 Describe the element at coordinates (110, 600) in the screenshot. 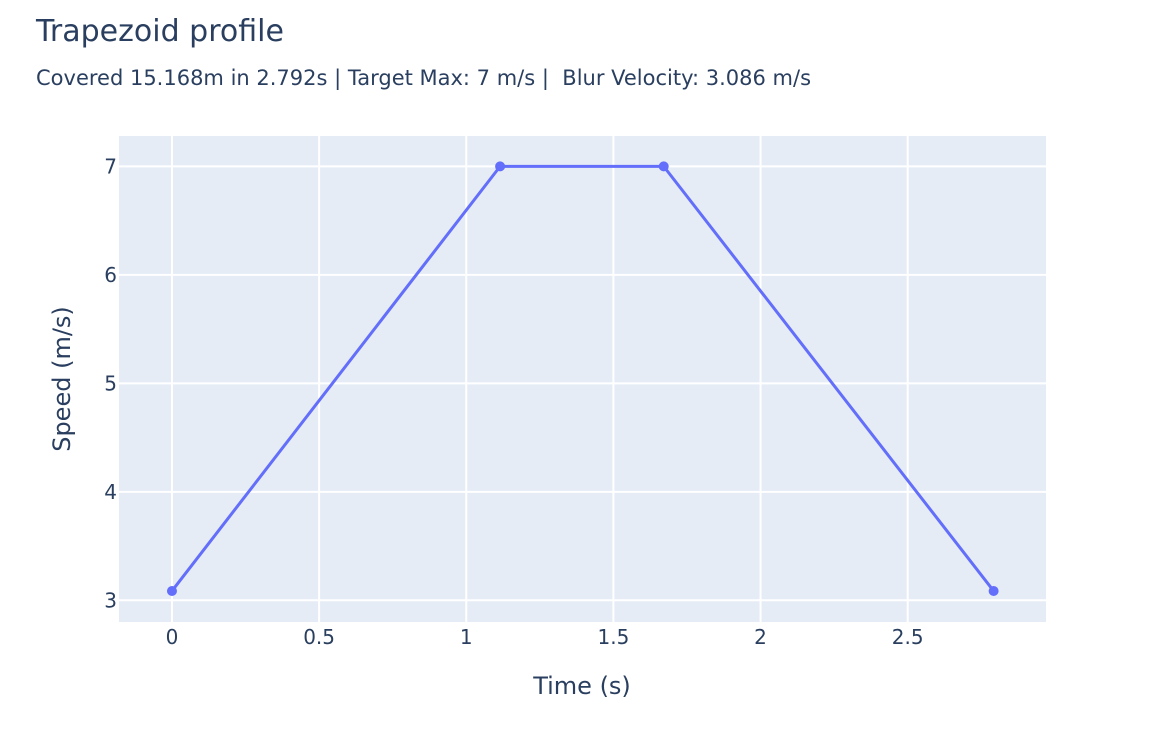

I see `y-tick-label: 3` at that location.